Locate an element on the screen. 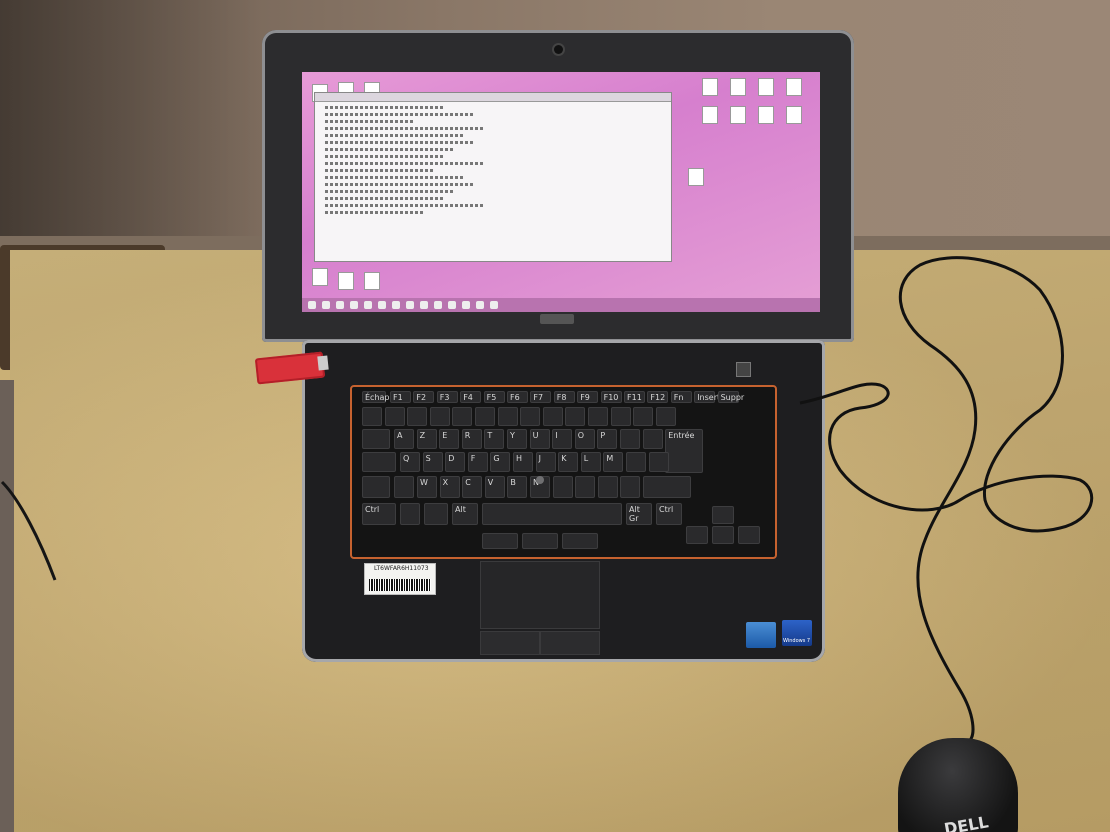 Image resolution: width=1110 pixels, height=832 pixels. left-cable is located at coordinates (28, 530).